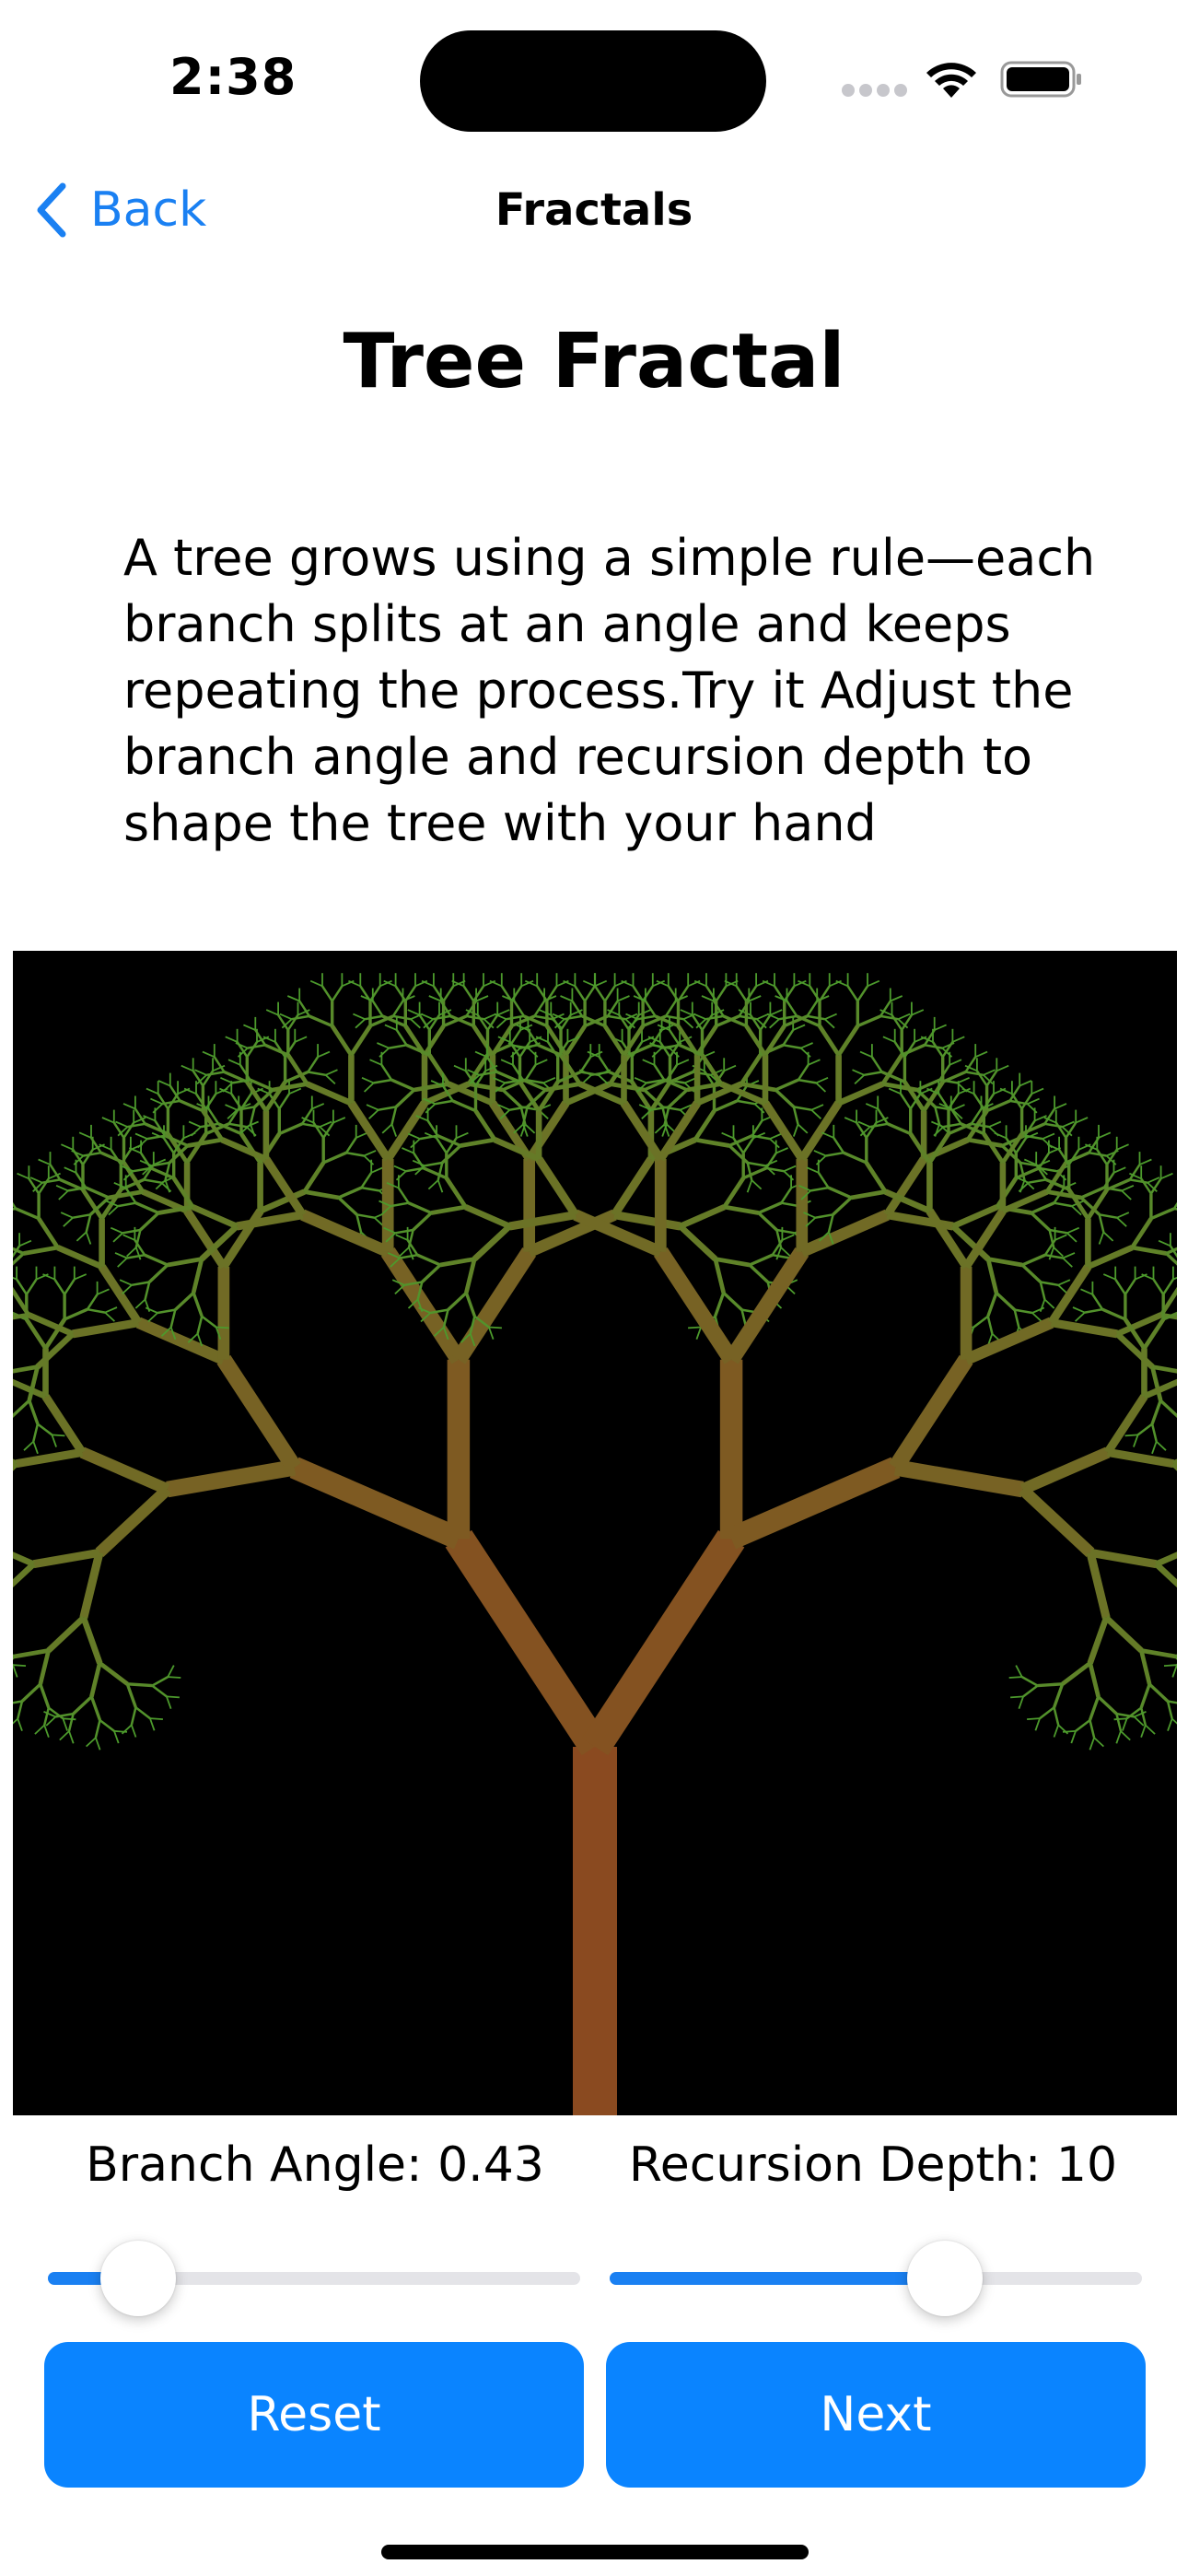 Image resolution: width=1188 pixels, height=2576 pixels. I want to click on recursion-depth-slider, so click(876, 2278).